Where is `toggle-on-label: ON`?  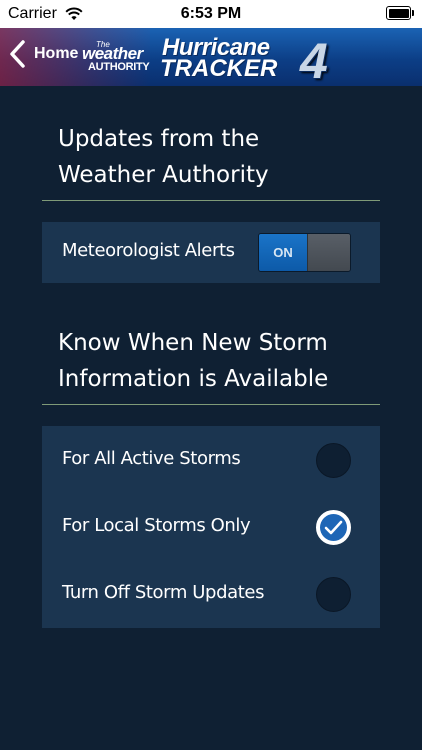 toggle-on-label: ON is located at coordinates (283, 252).